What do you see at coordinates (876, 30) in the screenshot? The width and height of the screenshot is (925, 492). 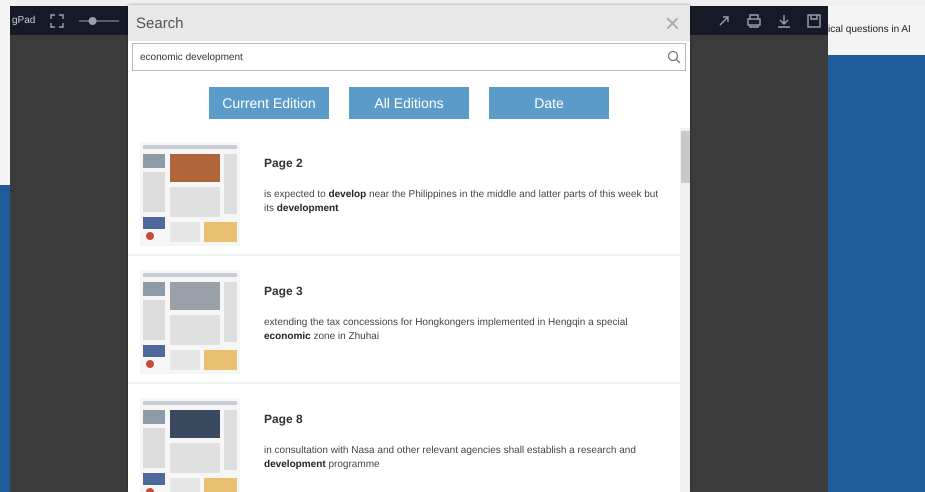 I see `headline-text: ical questions in AI` at bounding box center [876, 30].